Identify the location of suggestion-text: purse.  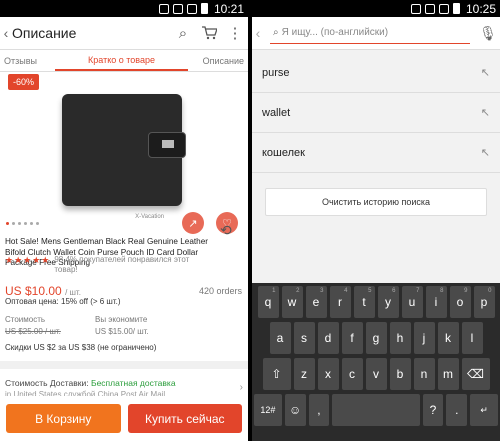
(276, 72).